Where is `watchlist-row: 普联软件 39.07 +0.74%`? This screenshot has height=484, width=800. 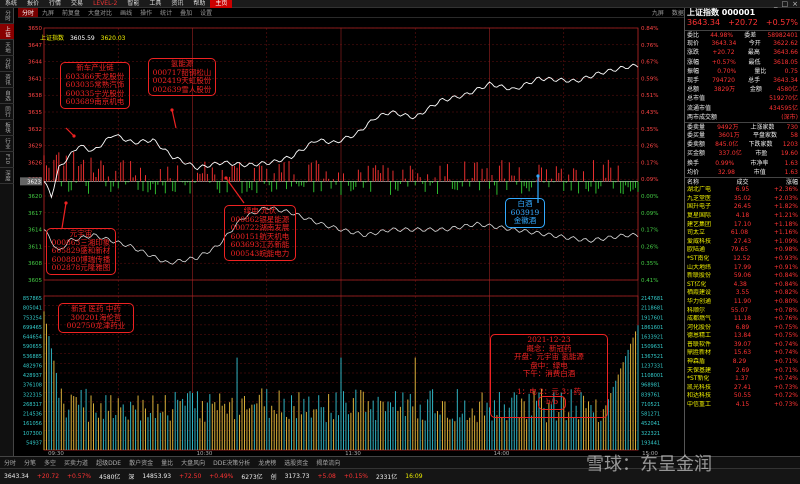 watchlist-row: 普联软件 39.07 +0.74% is located at coordinates (742, 345).